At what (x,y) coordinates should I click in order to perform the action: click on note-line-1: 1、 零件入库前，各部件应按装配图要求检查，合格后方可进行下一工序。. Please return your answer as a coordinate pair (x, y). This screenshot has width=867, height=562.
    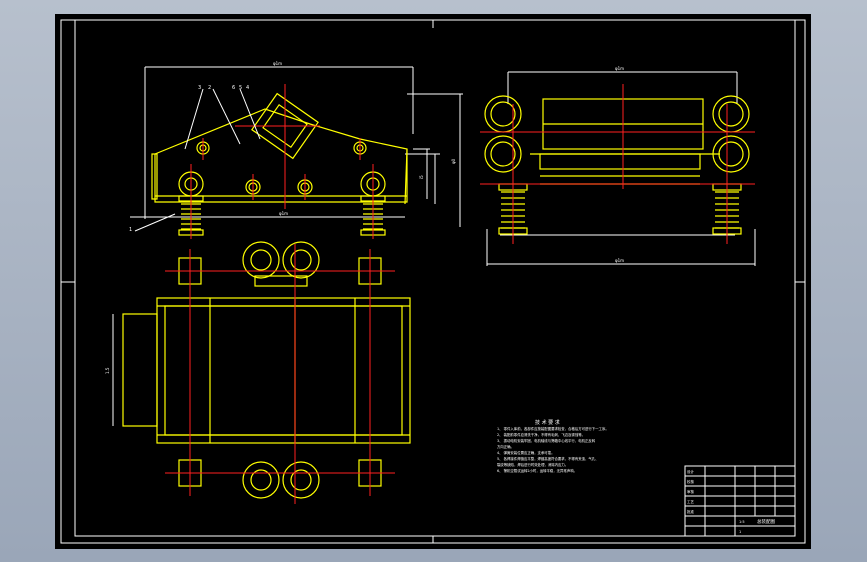
    Looking at the image, I should click on (553, 428).